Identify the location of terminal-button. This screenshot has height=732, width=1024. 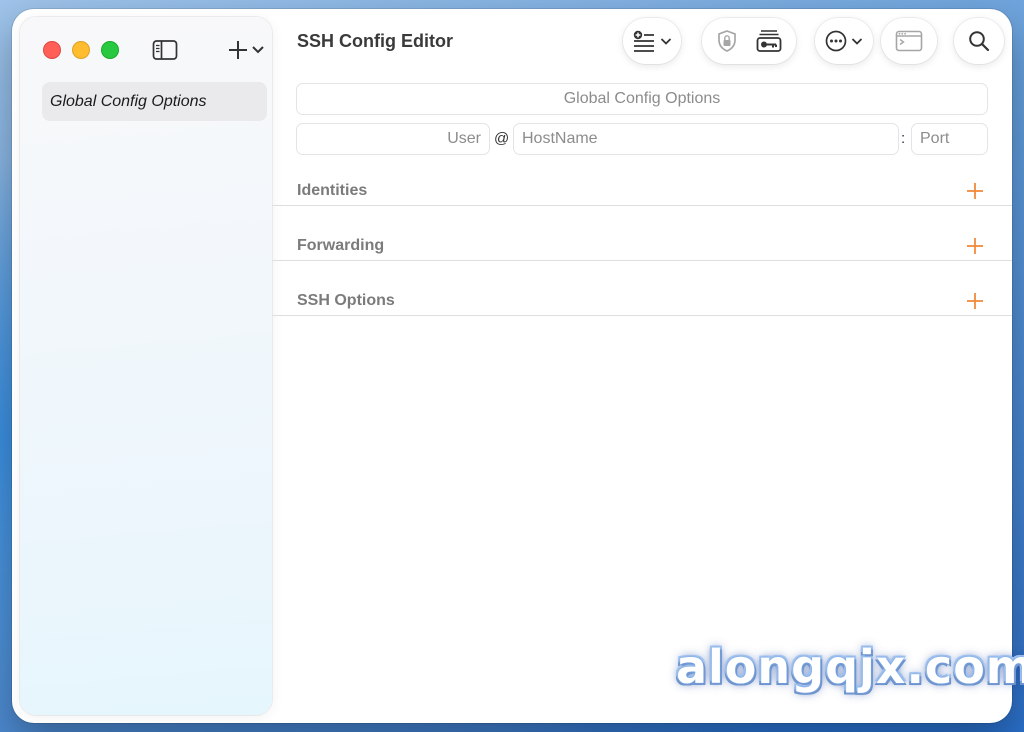
(909, 41).